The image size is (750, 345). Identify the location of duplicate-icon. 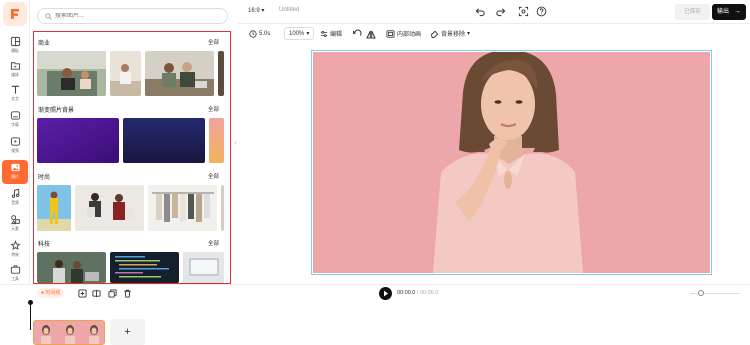
(112, 293).